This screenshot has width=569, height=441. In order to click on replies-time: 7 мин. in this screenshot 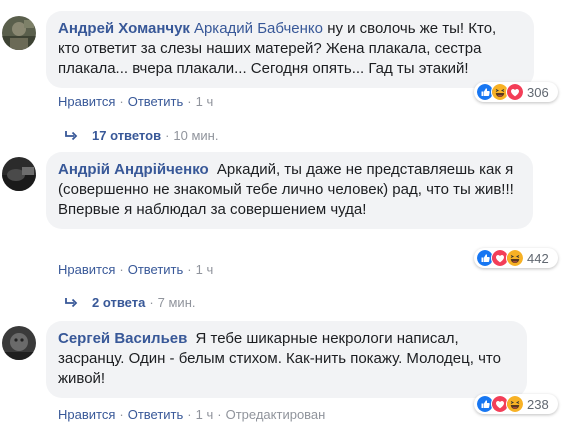, I will do `click(176, 302)`.